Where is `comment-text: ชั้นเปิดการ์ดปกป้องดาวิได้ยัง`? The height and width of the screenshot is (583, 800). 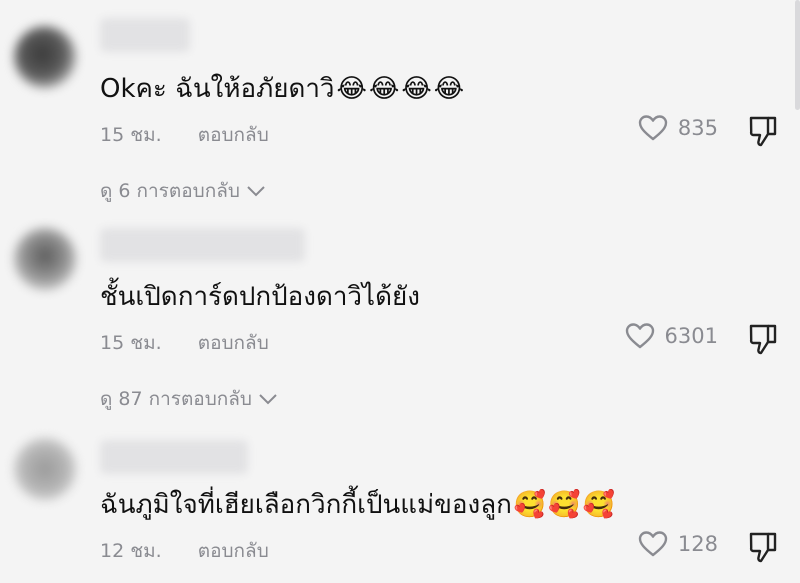
comment-text: ชั้นเปิดการ์ดปกป้องดาวิได้ยัง is located at coordinates (260, 297).